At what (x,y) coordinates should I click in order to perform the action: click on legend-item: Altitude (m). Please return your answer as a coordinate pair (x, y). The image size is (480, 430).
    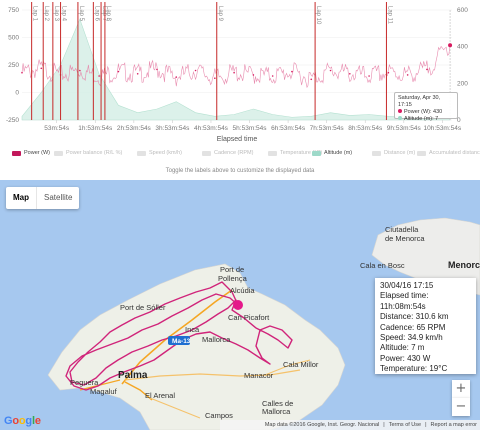
    Looking at the image, I should click on (332, 153).